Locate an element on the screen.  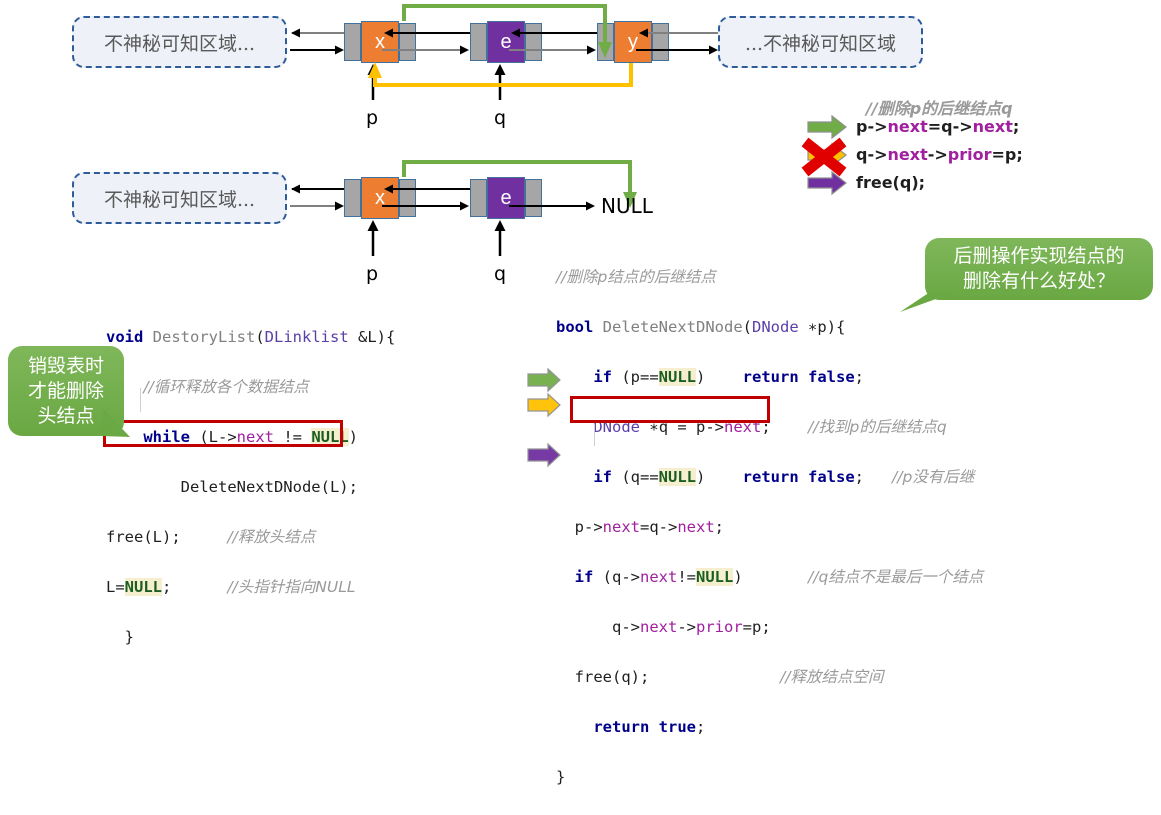
code-right-line-0: //删除p结点的后继结点 is located at coordinates (636, 277).